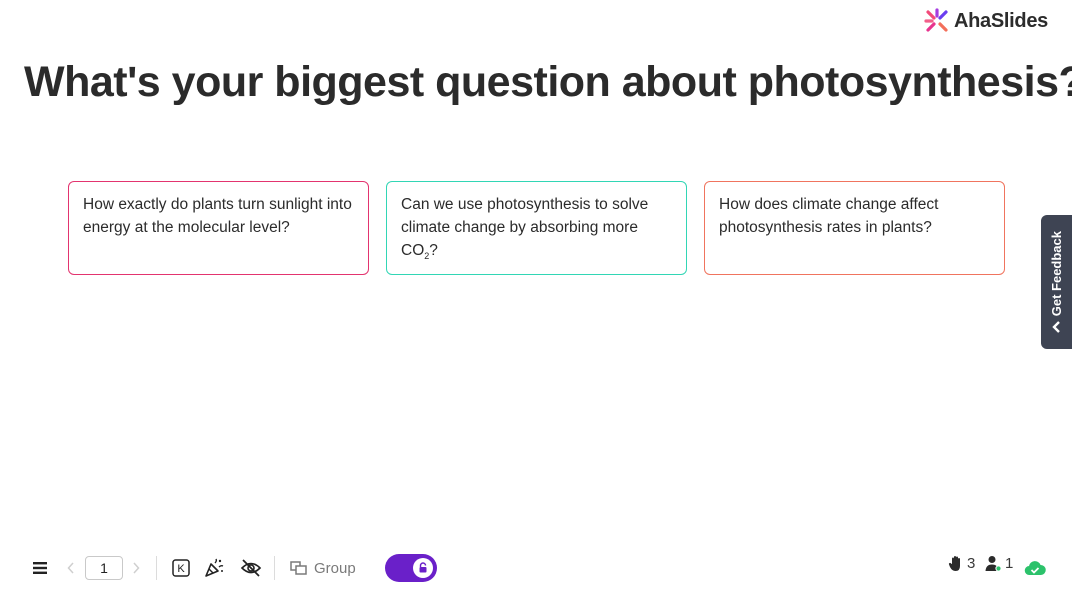 This screenshot has width=1072, height=599. I want to click on menu-icon, so click(40, 568).